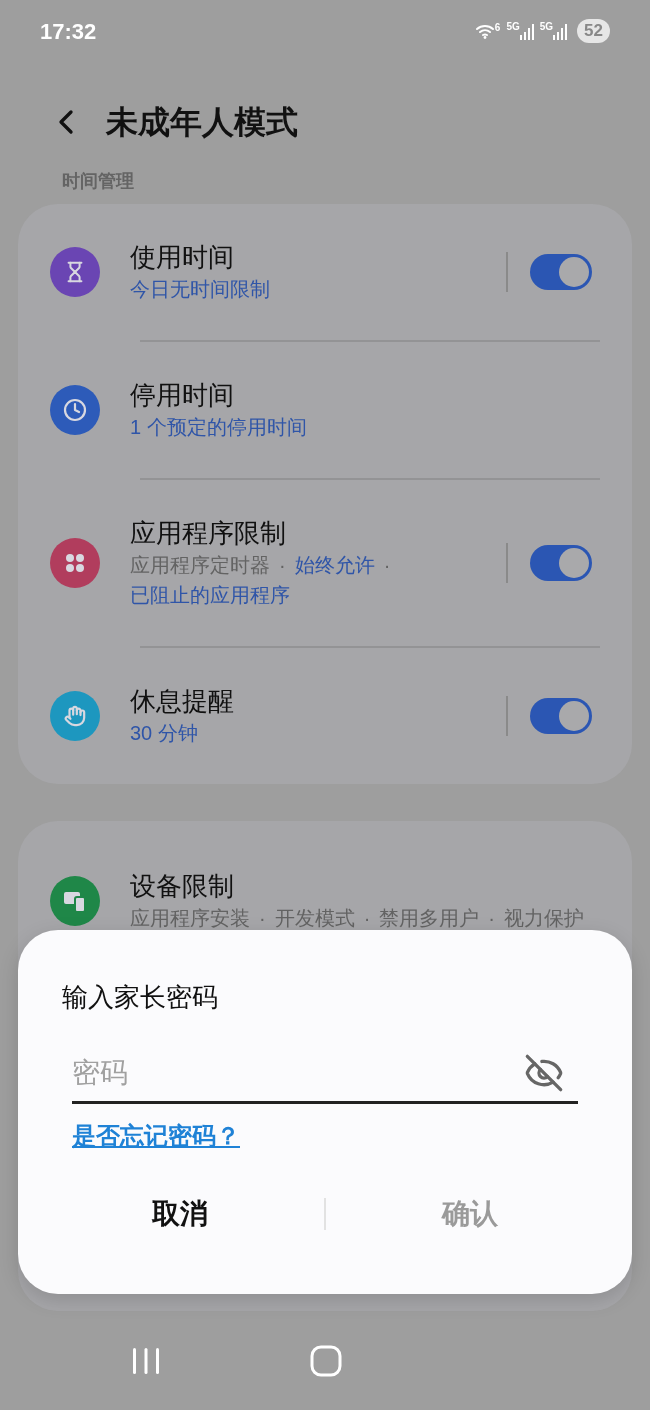 The image size is (650, 1410). I want to click on subtitle-text: 应用程序定时器, so click(200, 565).